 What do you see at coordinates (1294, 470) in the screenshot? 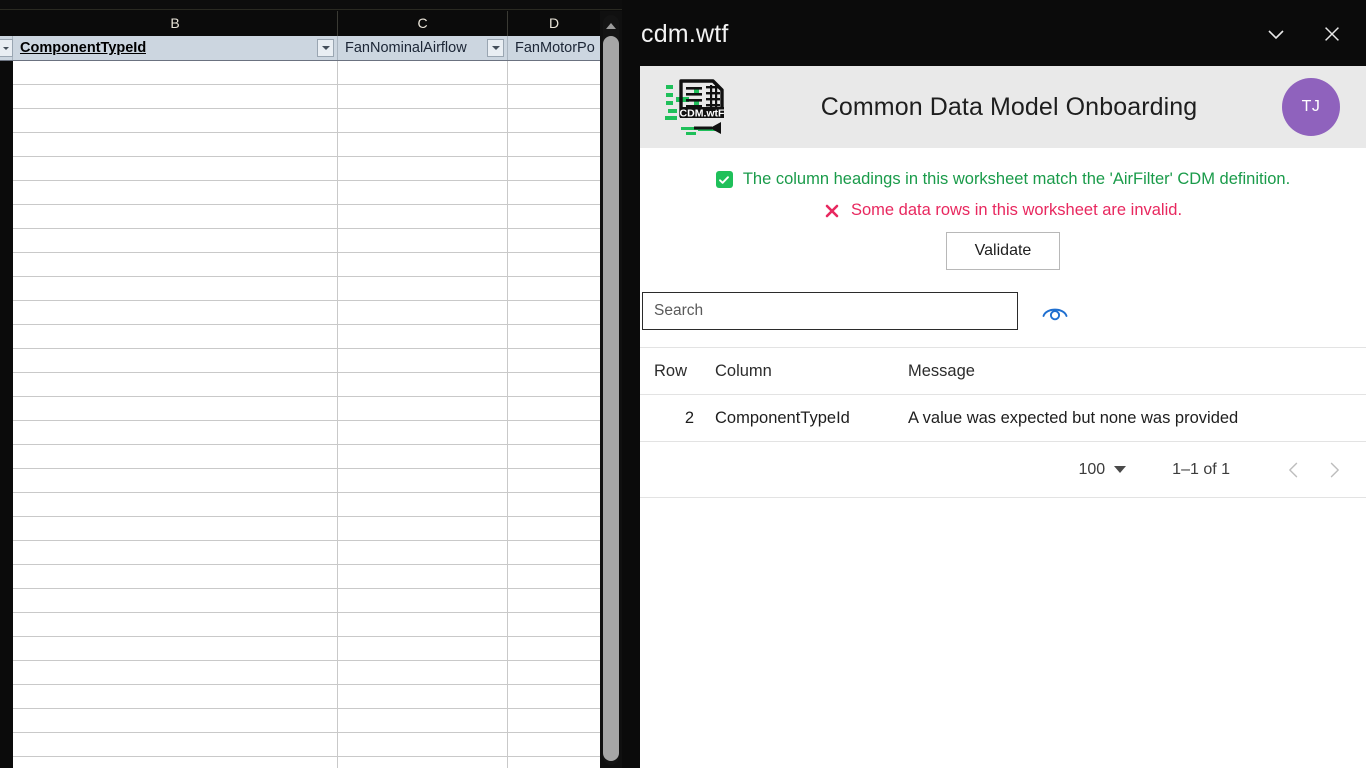
I see `previous-page-button` at bounding box center [1294, 470].